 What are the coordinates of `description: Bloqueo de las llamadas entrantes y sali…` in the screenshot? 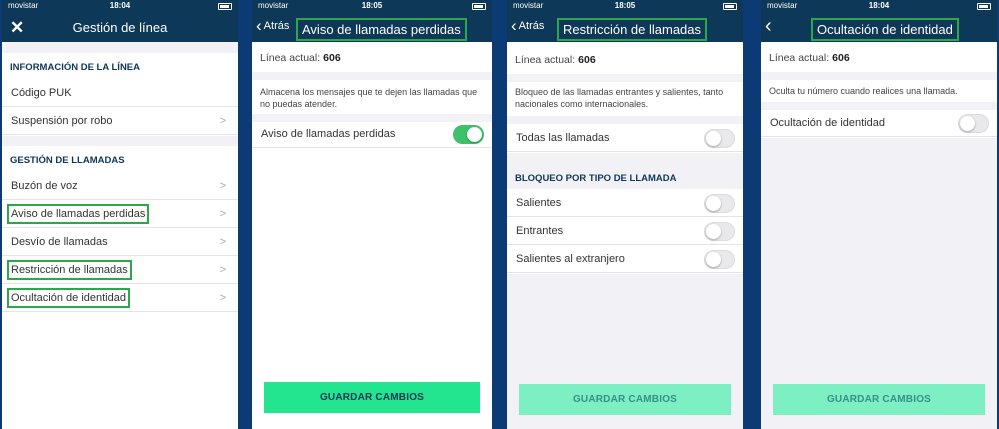 It's located at (619, 98).